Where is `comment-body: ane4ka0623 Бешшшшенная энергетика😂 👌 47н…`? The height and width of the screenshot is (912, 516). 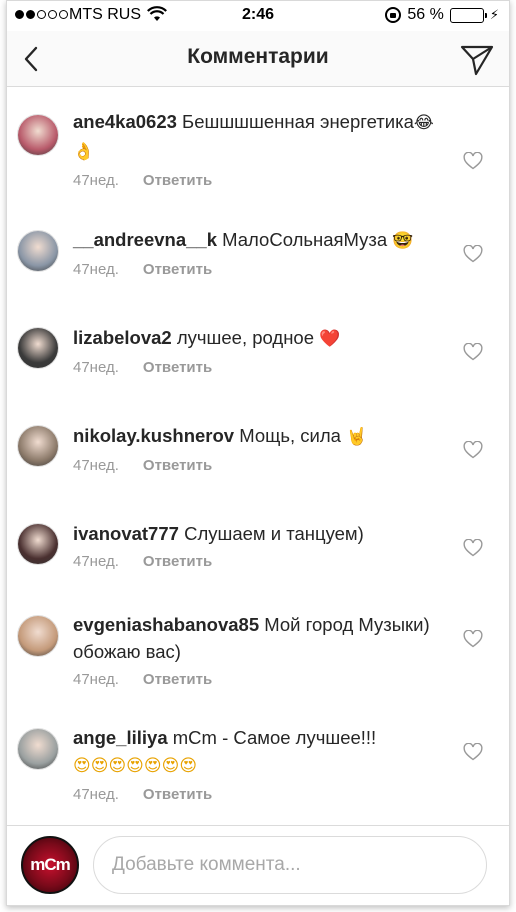 comment-body: ane4ka0623 Бешшшшенная энергетика😂 👌 47н… is located at coordinates (263, 148).